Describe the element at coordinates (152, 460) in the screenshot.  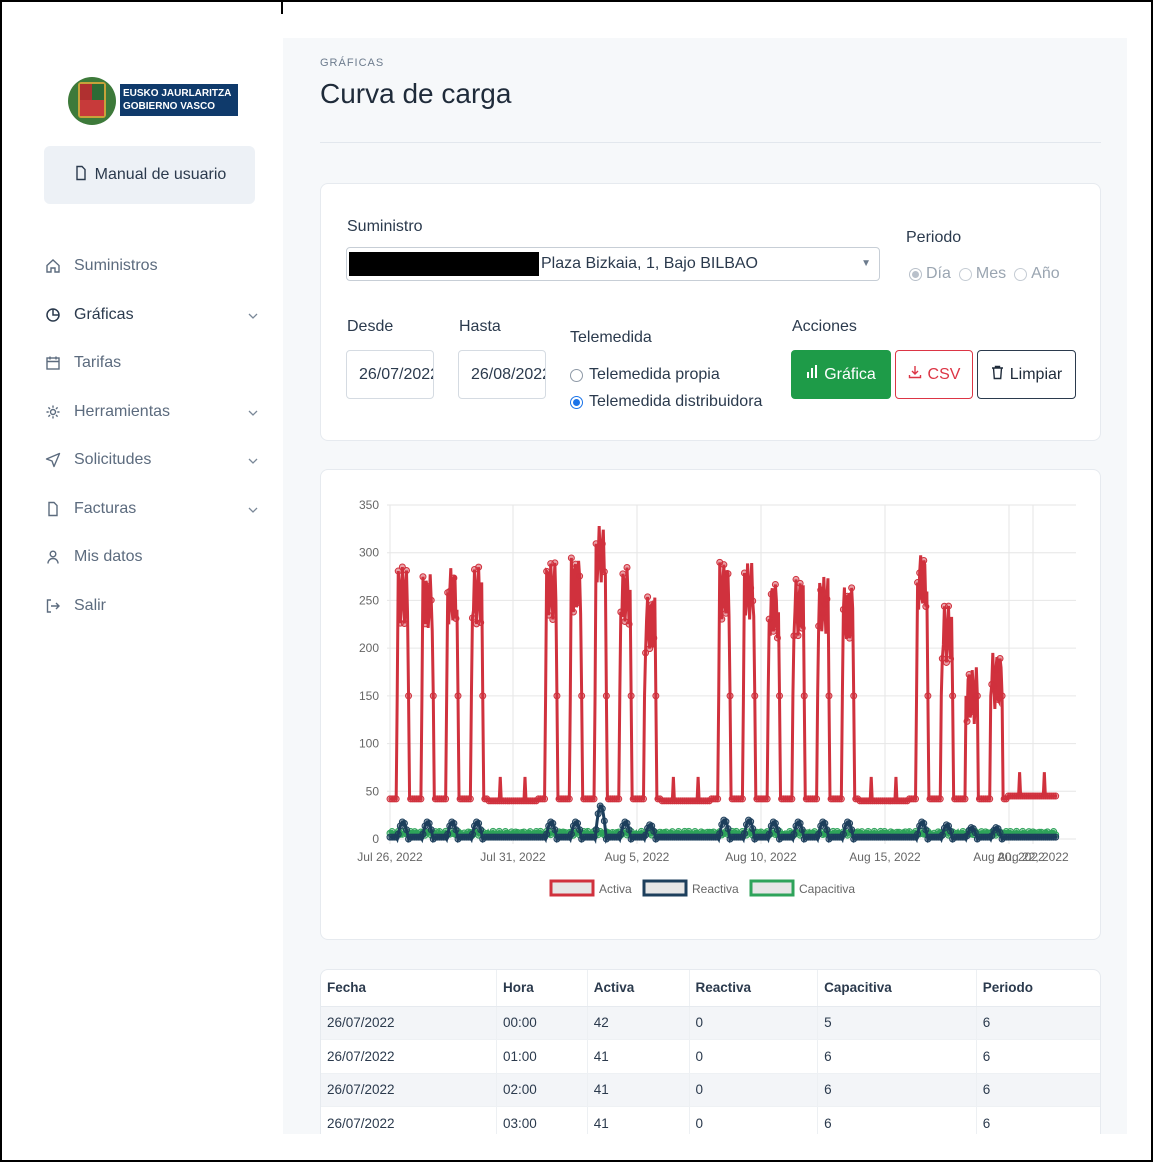
I see `sidebar-item-solicitudes: Solicitudes` at that location.